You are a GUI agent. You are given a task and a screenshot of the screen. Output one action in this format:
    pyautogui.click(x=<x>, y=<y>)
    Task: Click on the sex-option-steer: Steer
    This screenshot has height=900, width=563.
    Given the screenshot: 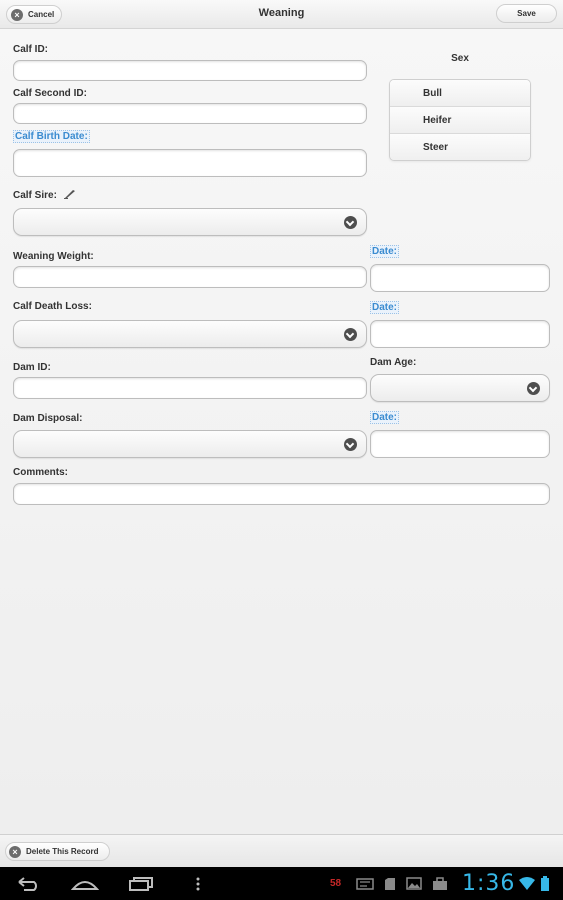 What is the action you would take?
    pyautogui.click(x=460, y=147)
    